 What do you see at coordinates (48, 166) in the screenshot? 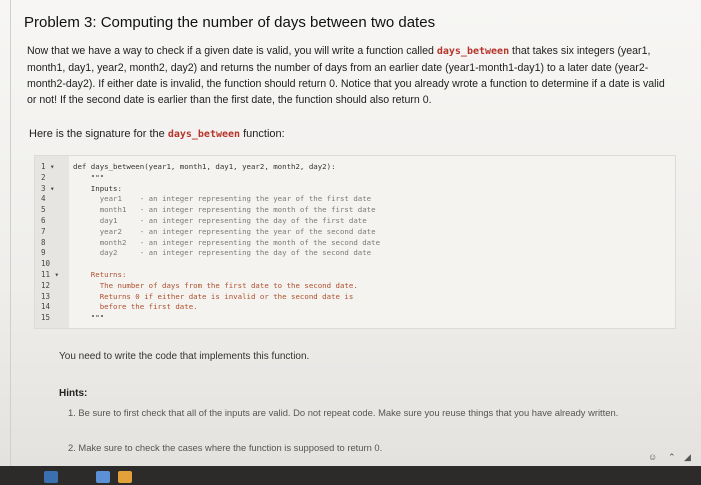
I see `line-number: 1 ▾` at bounding box center [48, 166].